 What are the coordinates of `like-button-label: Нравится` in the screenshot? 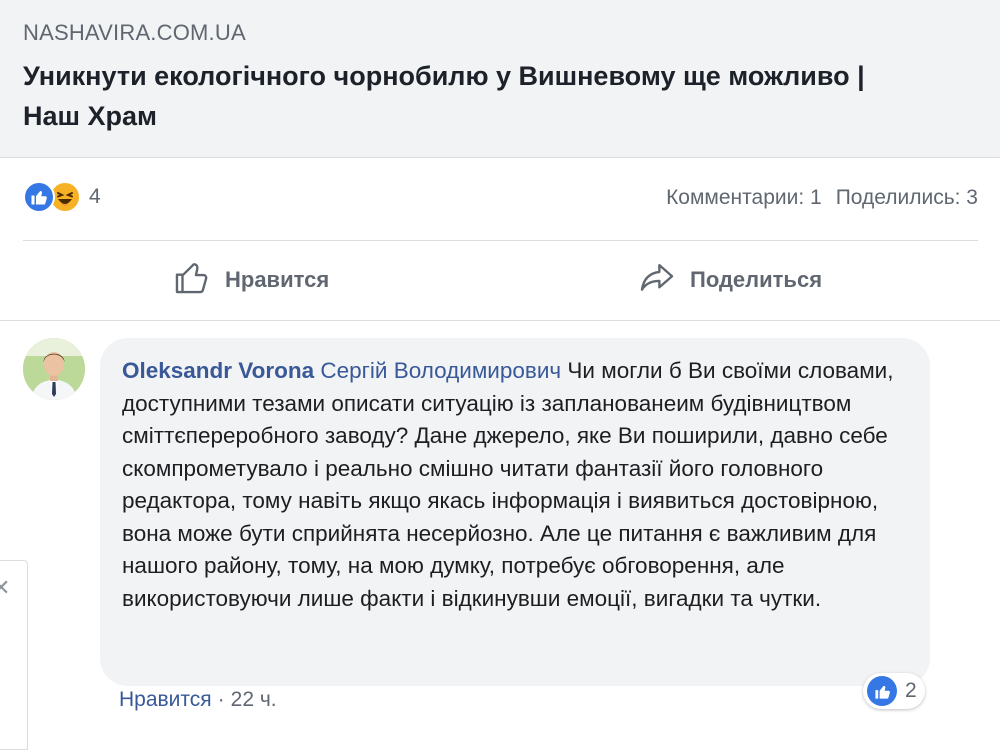 It's located at (277, 279).